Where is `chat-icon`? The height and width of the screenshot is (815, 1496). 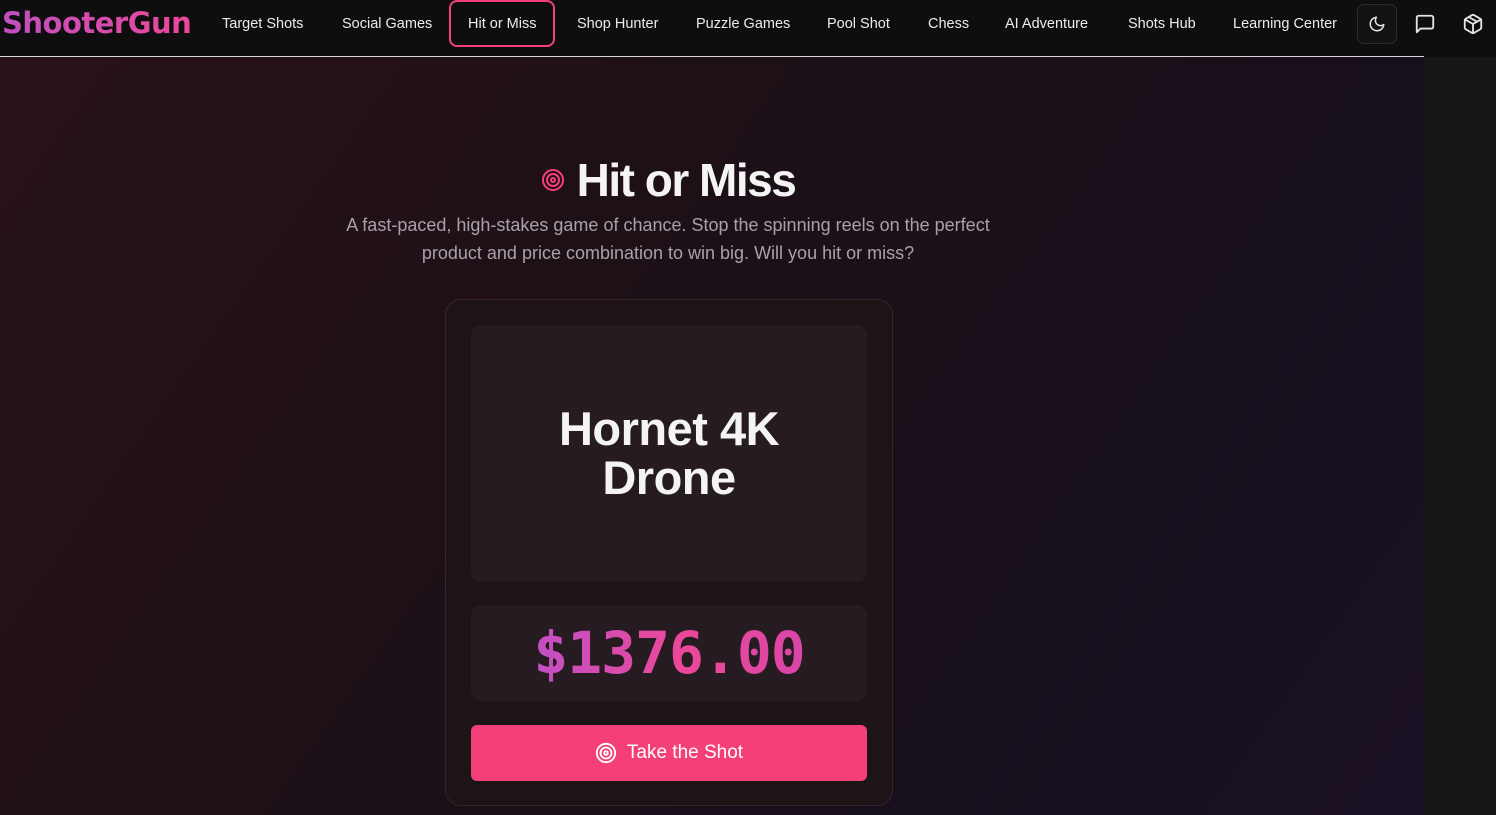 chat-icon is located at coordinates (1425, 24).